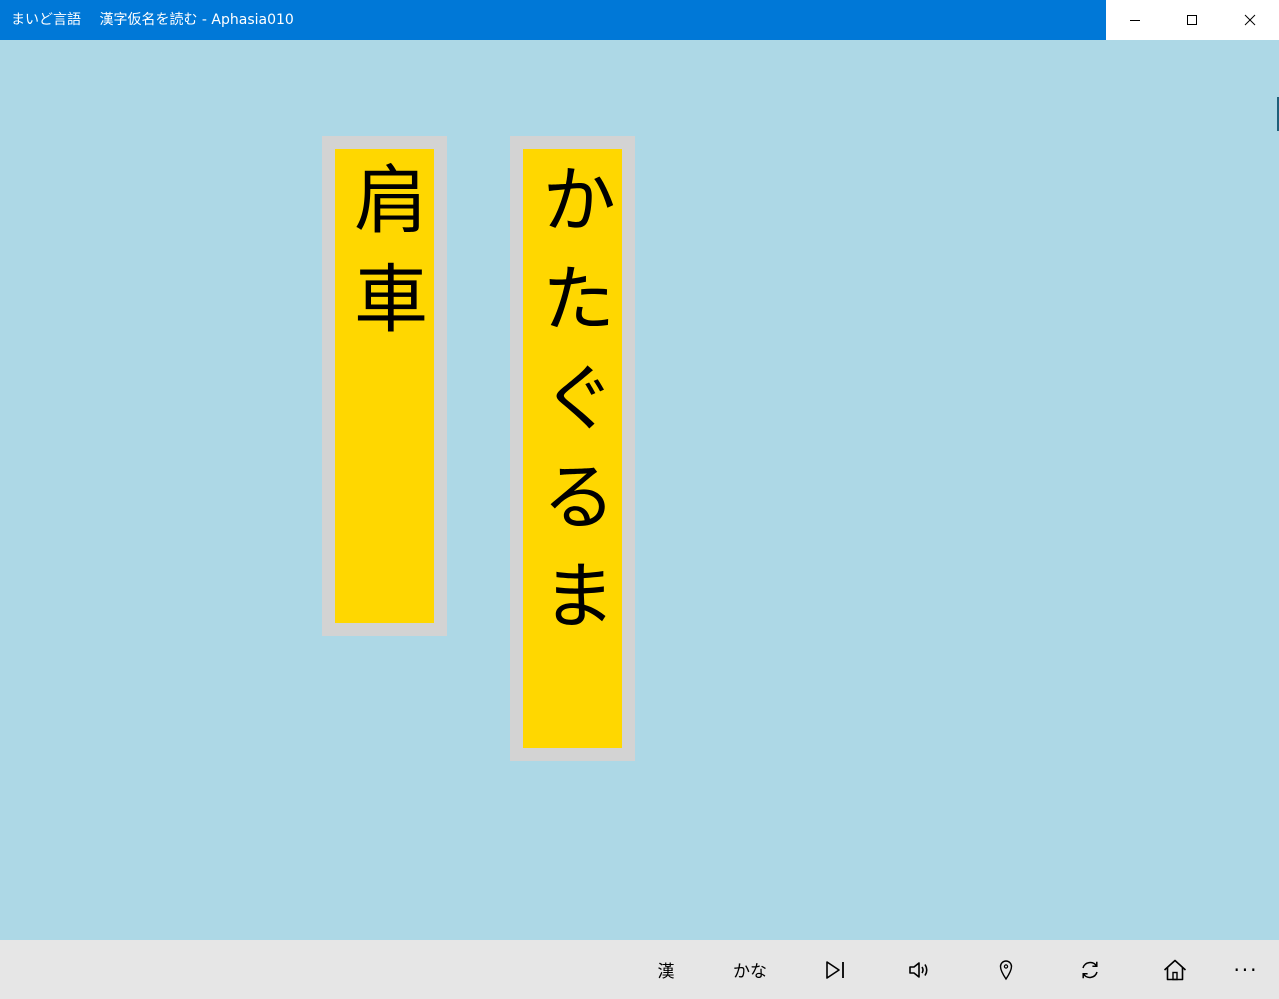 The width and height of the screenshot is (1279, 999). I want to click on speak-button, so click(920, 969).